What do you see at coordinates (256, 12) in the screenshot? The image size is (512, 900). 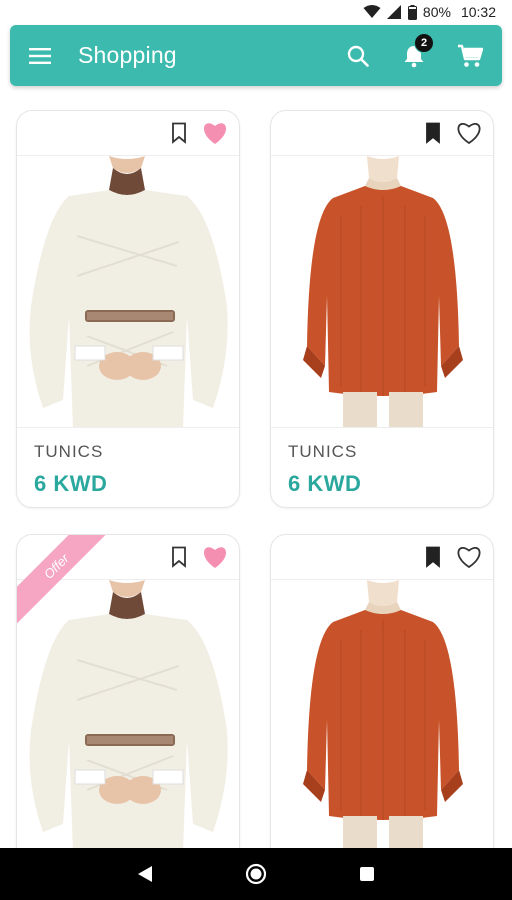 I see `status-bar: 80% 10:32` at bounding box center [256, 12].